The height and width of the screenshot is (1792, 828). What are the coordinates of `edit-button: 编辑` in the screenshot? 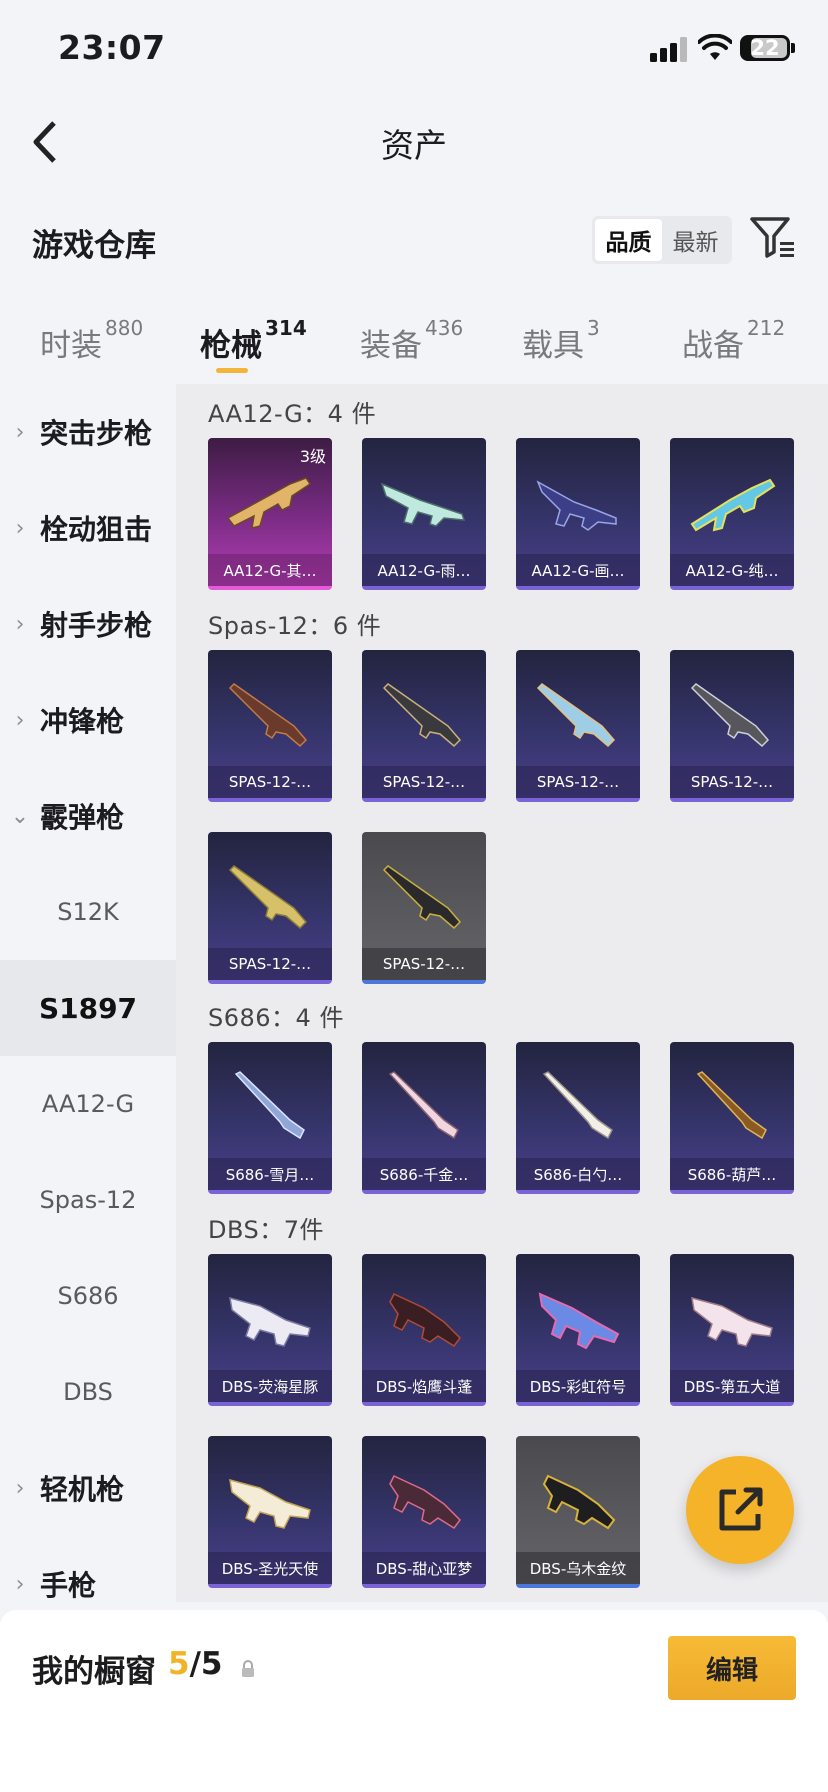 It's located at (732, 1668).